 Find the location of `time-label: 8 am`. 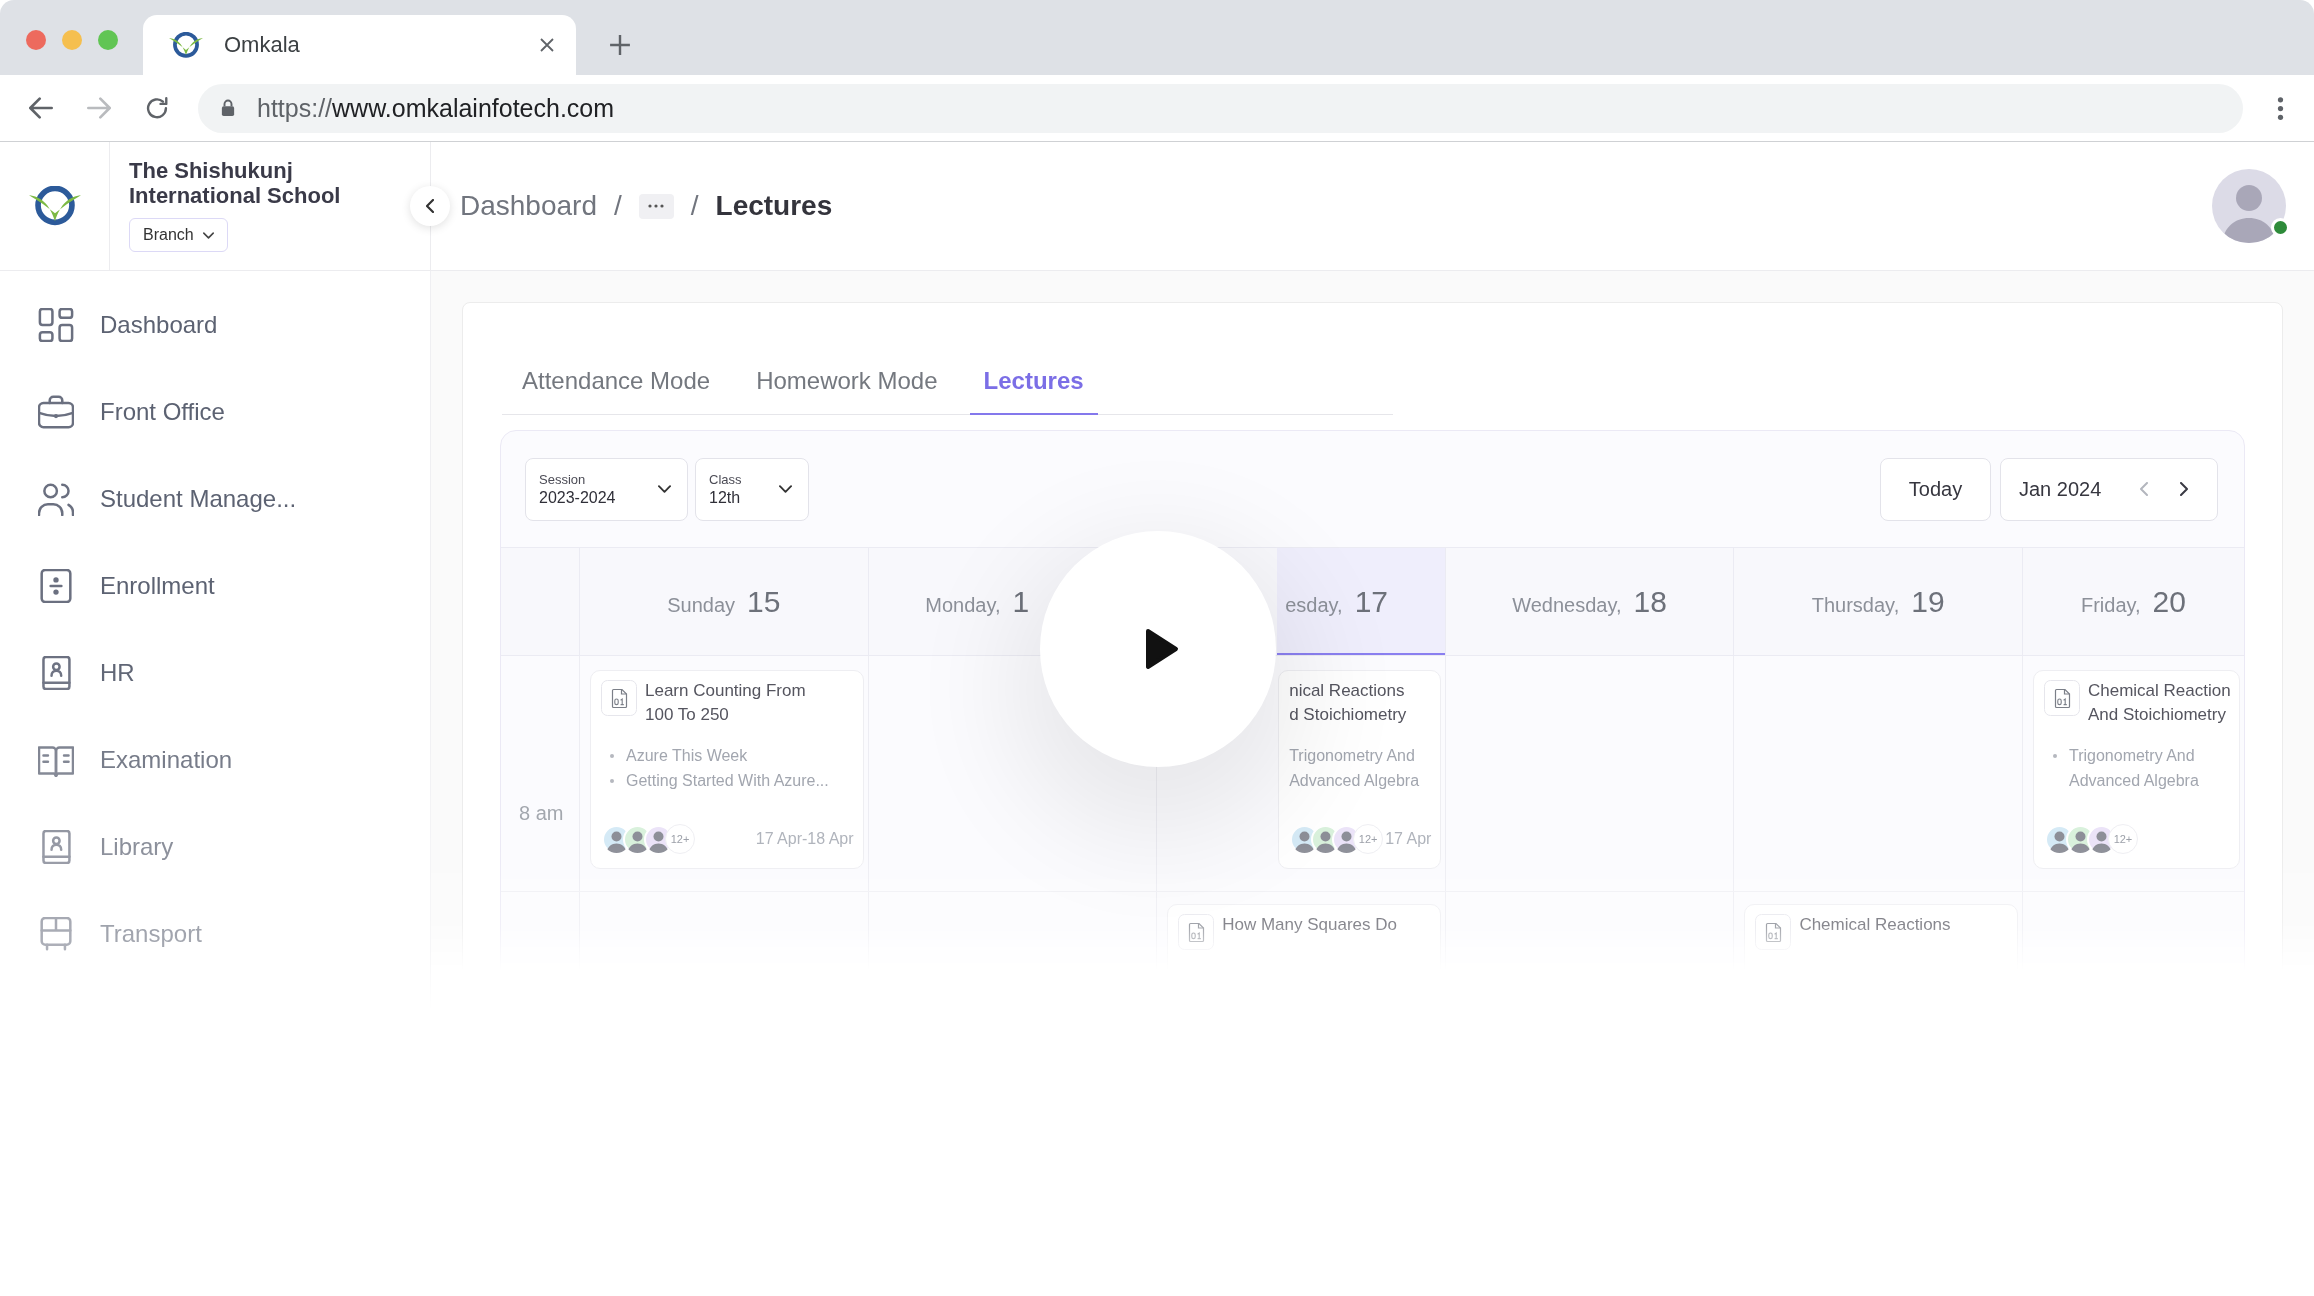

time-label: 8 am is located at coordinates (541, 813).